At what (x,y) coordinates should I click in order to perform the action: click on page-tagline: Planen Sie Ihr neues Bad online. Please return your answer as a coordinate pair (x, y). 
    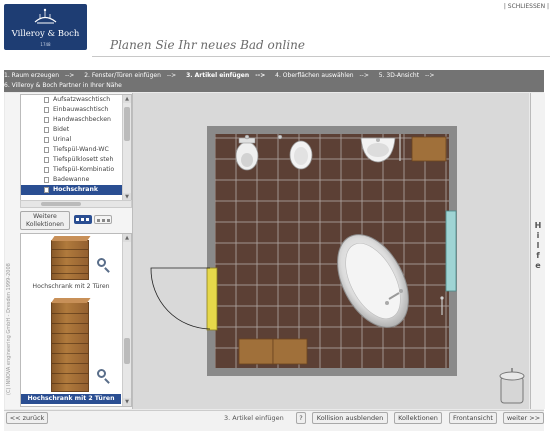
    Looking at the image, I should click on (207, 45).